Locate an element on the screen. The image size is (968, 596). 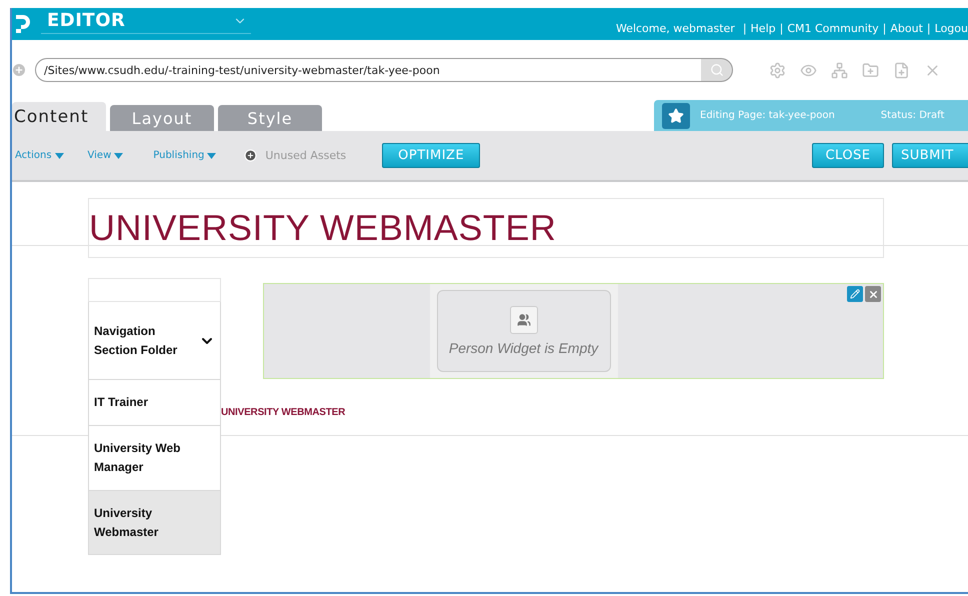
sitemap-icon is located at coordinates (839, 70).